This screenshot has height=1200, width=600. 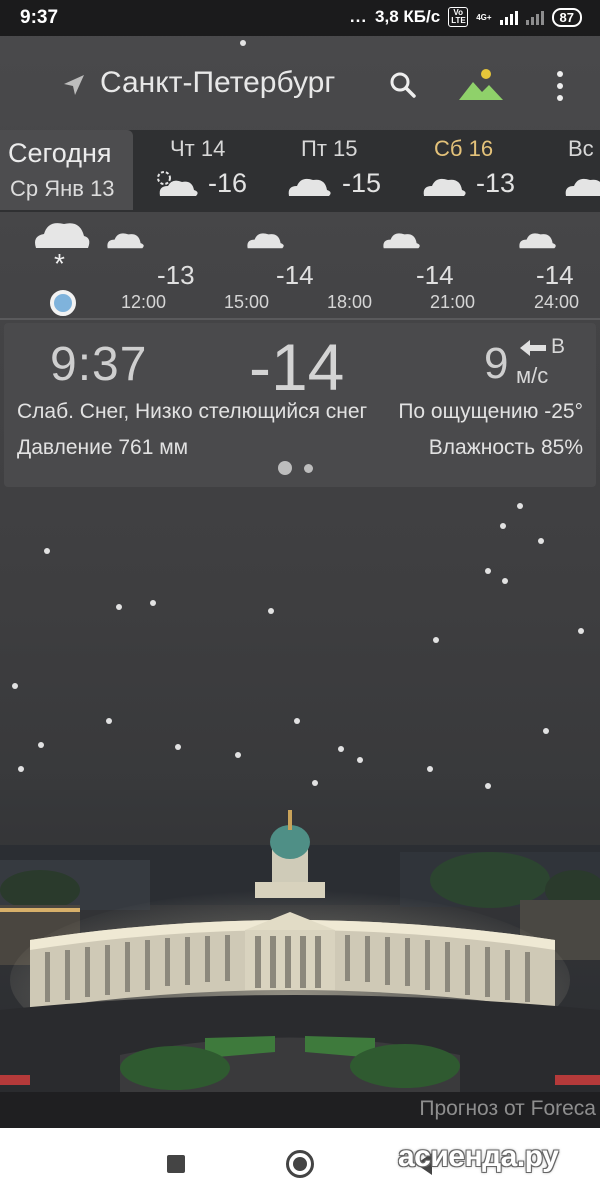 I want to click on day-temp: -16, so click(x=228, y=183).